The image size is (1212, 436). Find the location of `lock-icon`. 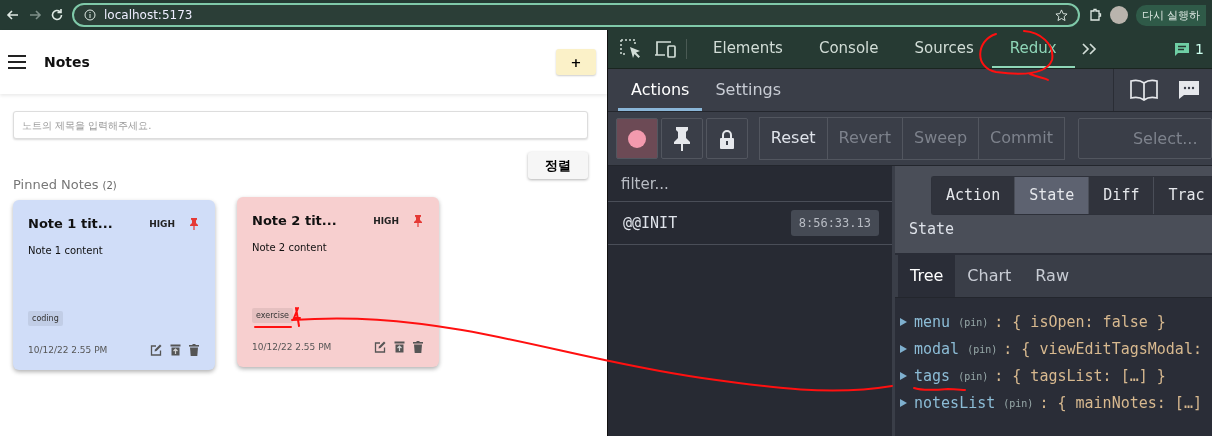

lock-icon is located at coordinates (726, 138).